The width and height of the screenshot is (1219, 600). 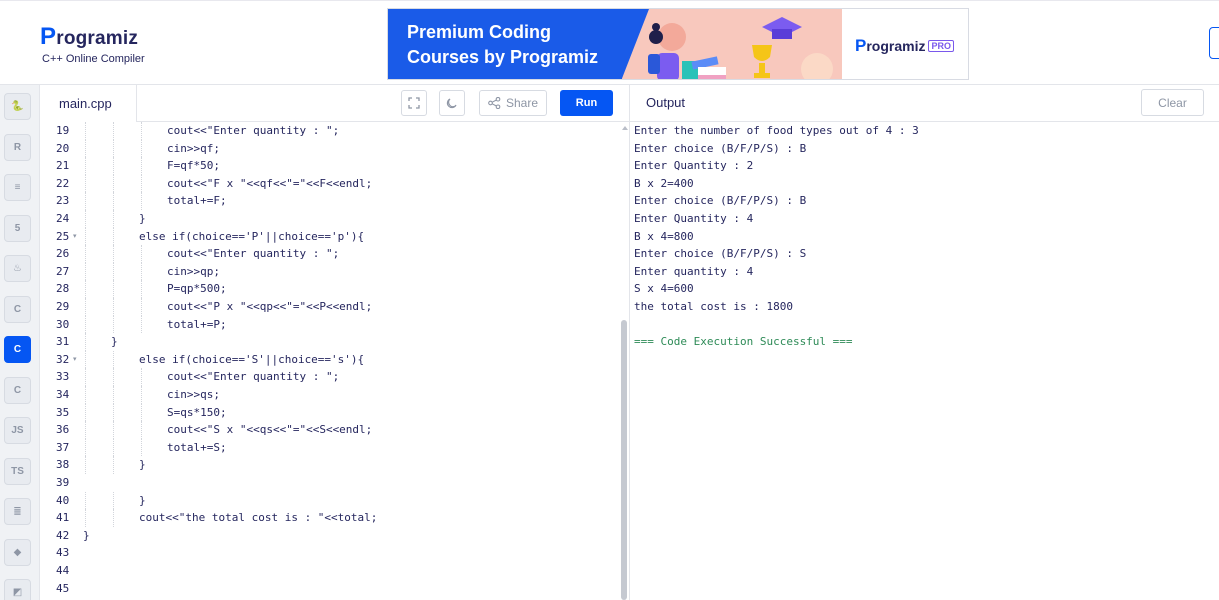 I want to click on logo-text: rogramiz, so click(x=97, y=38).